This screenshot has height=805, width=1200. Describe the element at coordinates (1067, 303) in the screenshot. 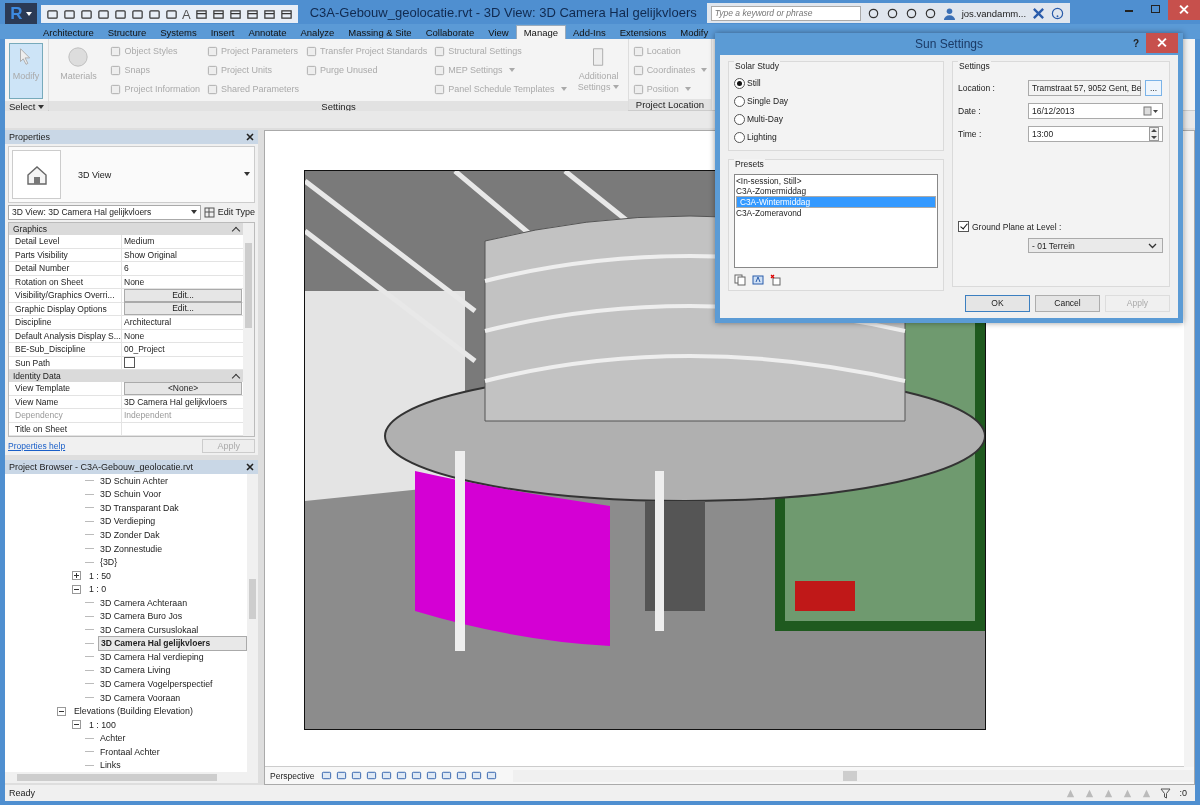

I see `dialog-button: Cancel` at that location.